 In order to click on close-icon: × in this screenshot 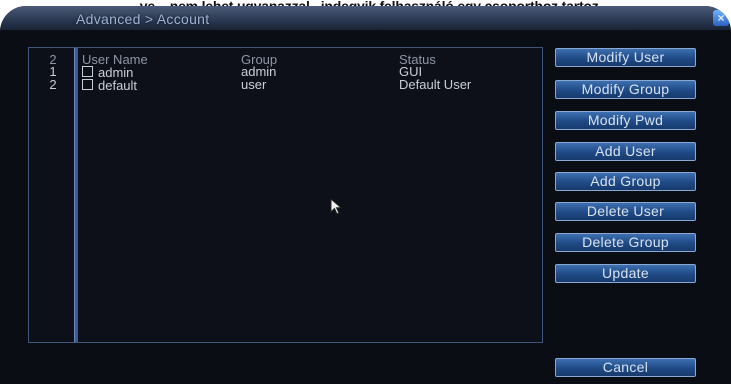, I will do `click(721, 18)`.